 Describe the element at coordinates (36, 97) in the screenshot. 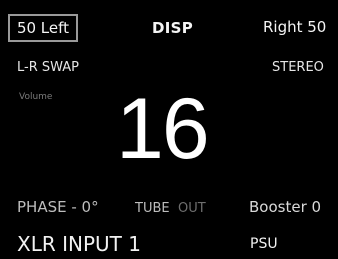

I see `volume-label: Volume` at that location.